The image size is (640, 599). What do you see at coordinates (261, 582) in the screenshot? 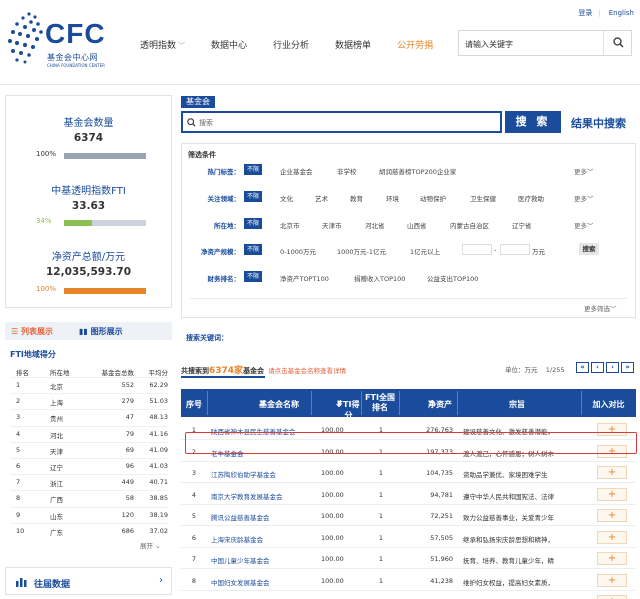
I see `fund-name-cell: 中国妇女发展基金会` at bounding box center [261, 582].